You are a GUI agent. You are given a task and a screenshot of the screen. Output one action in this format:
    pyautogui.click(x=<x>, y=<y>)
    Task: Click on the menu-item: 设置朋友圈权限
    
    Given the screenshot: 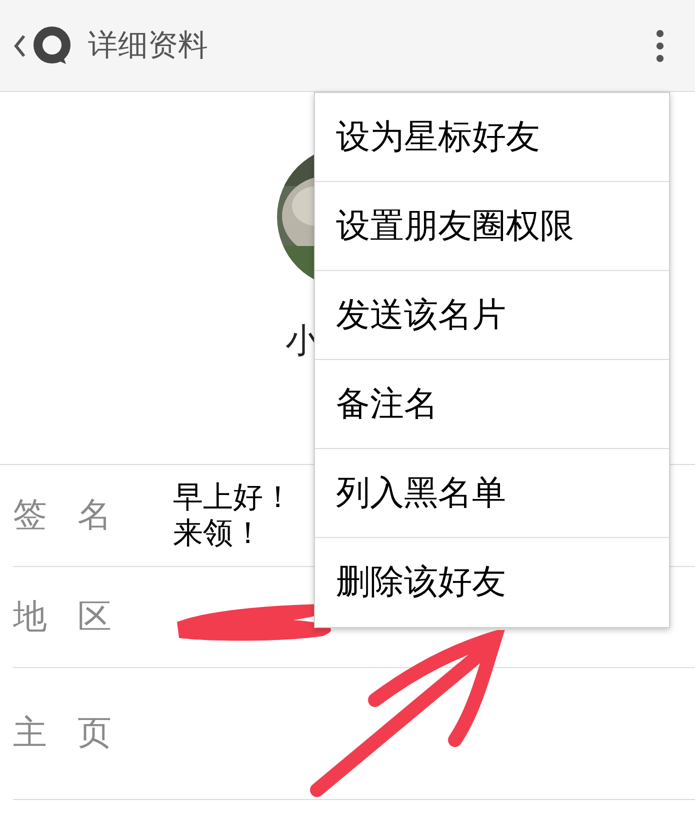 What is the action you would take?
    pyautogui.click(x=492, y=226)
    